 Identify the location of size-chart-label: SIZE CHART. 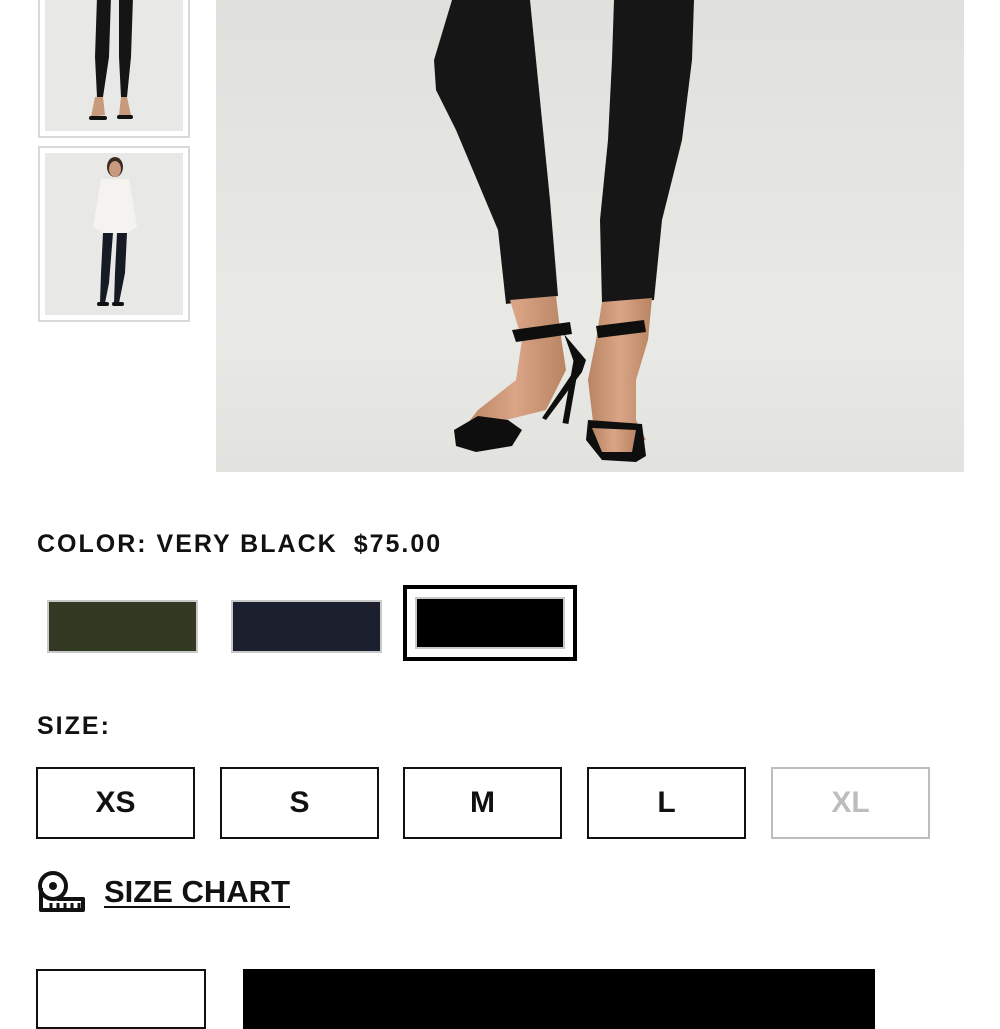
(197, 891).